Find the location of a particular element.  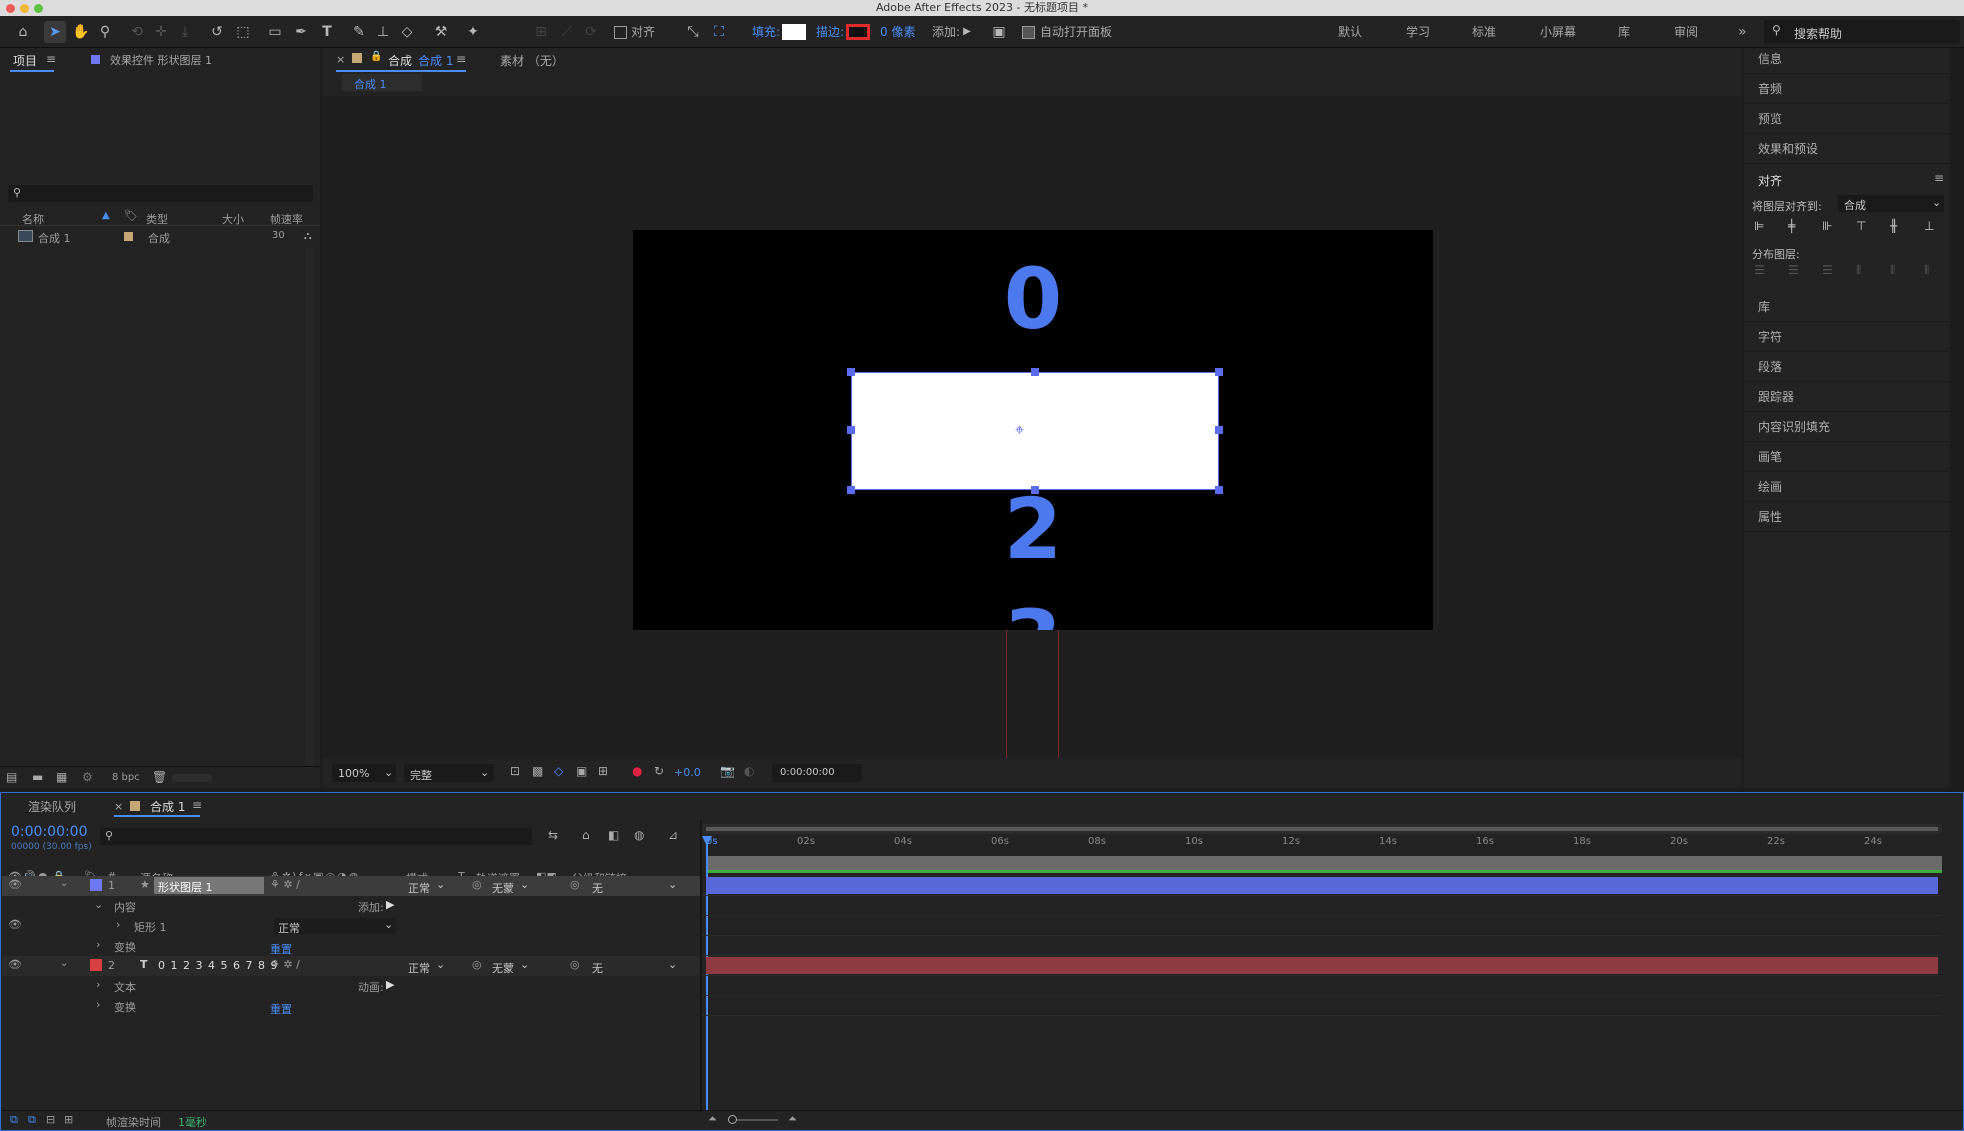

help-search-box: ⚲ 搜索帮助 is located at coordinates (1862, 32).